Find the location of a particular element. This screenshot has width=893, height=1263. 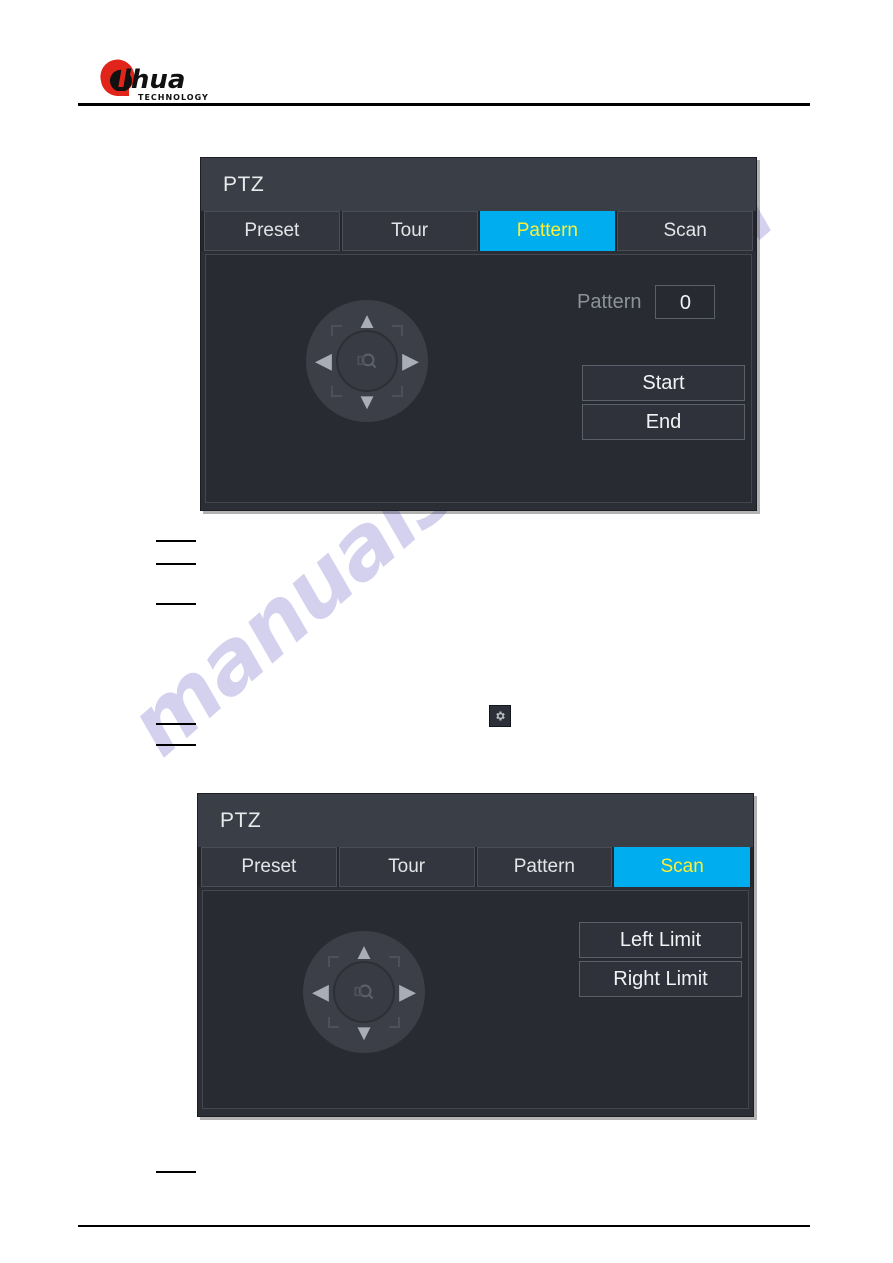

ptz-zoom-center-button is located at coordinates (367, 361).